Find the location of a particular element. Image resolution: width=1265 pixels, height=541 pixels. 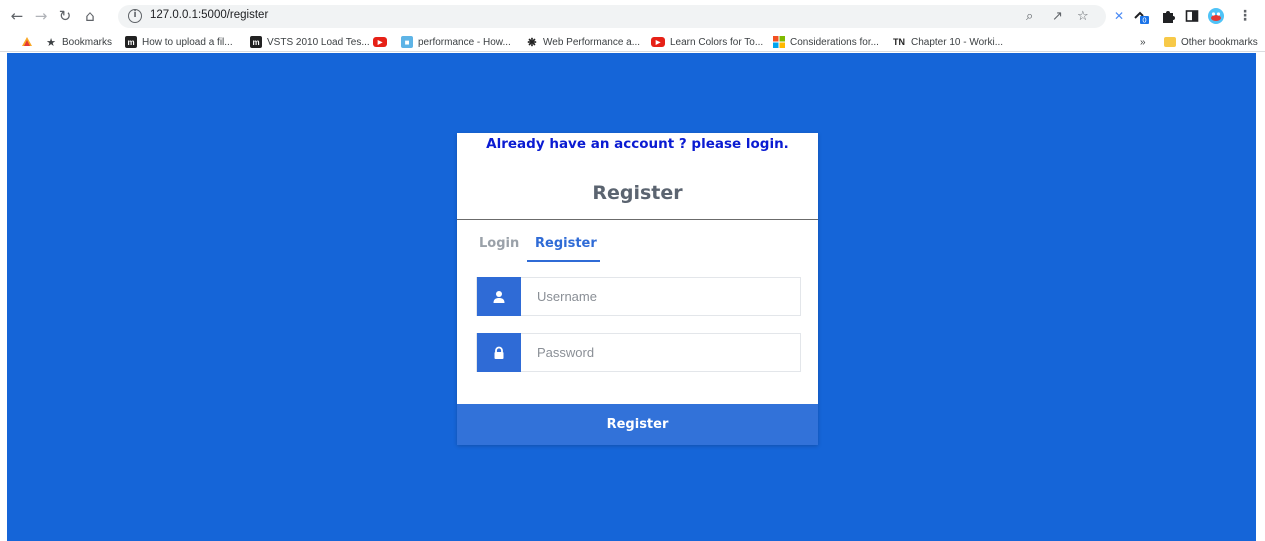

user-icon is located at coordinates (499, 296).